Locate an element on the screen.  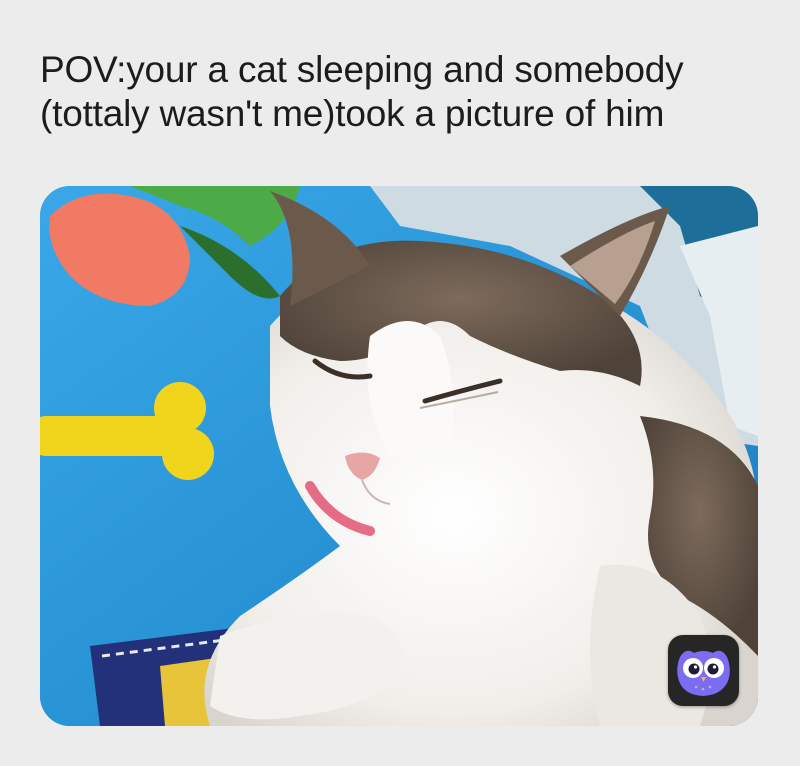
owl-app-badge is located at coordinates (703, 670).